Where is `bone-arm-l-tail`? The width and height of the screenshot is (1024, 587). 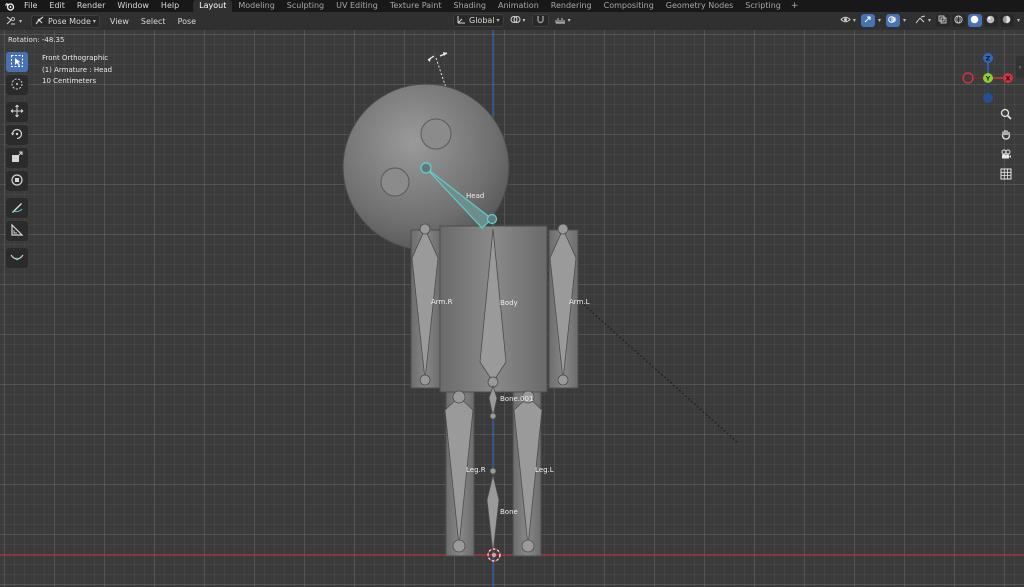 bone-arm-l-tail is located at coordinates (563, 380).